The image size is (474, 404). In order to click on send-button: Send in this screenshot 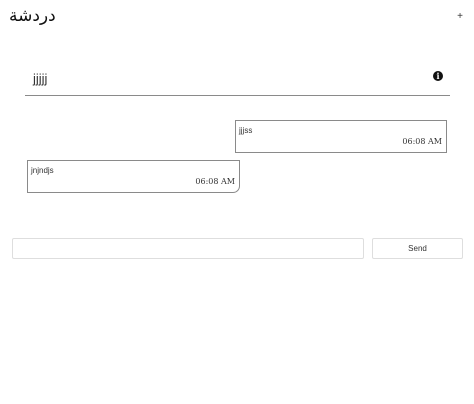, I will do `click(417, 248)`.